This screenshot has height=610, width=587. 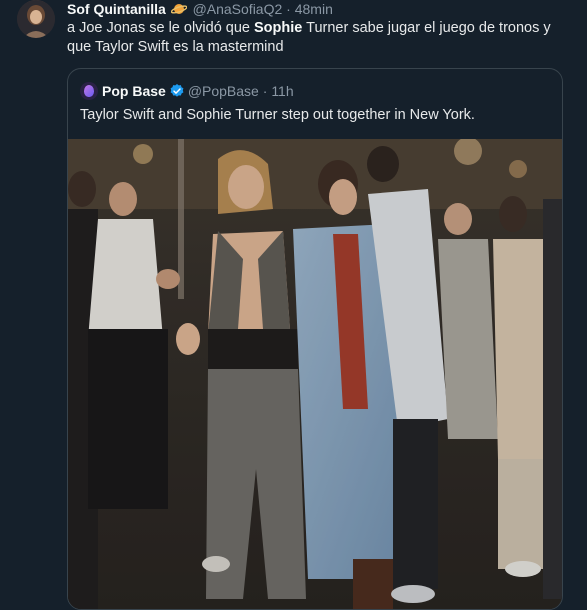 I want to click on author-handle: @AnaSofiaQ2, so click(x=238, y=9).